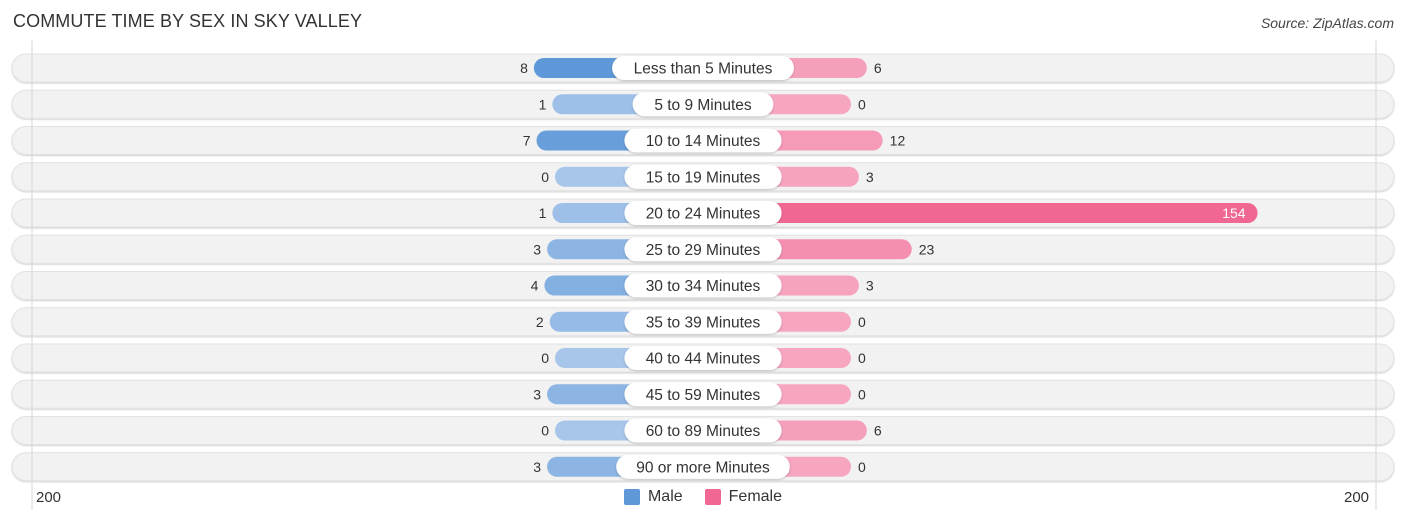  I want to click on value-label-male: 8, so click(524, 68).